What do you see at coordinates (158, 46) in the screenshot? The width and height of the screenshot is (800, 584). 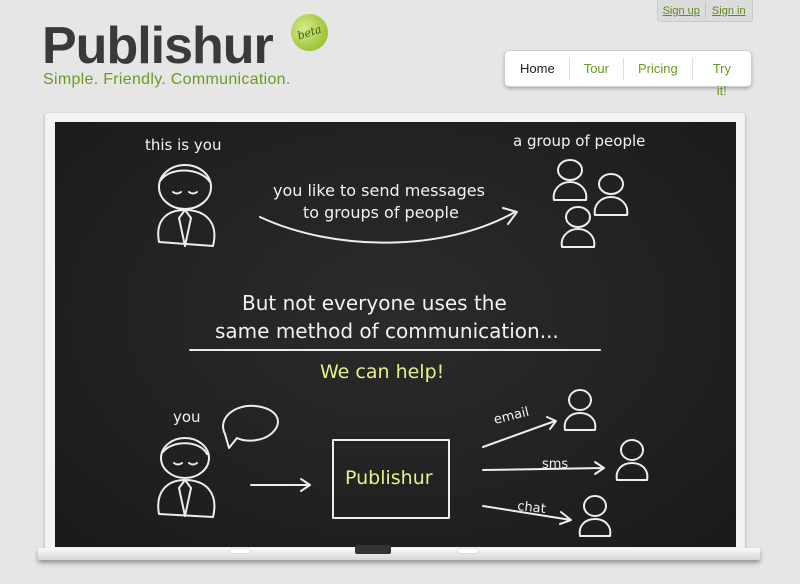 I see `logo-wordmark: Publishur` at bounding box center [158, 46].